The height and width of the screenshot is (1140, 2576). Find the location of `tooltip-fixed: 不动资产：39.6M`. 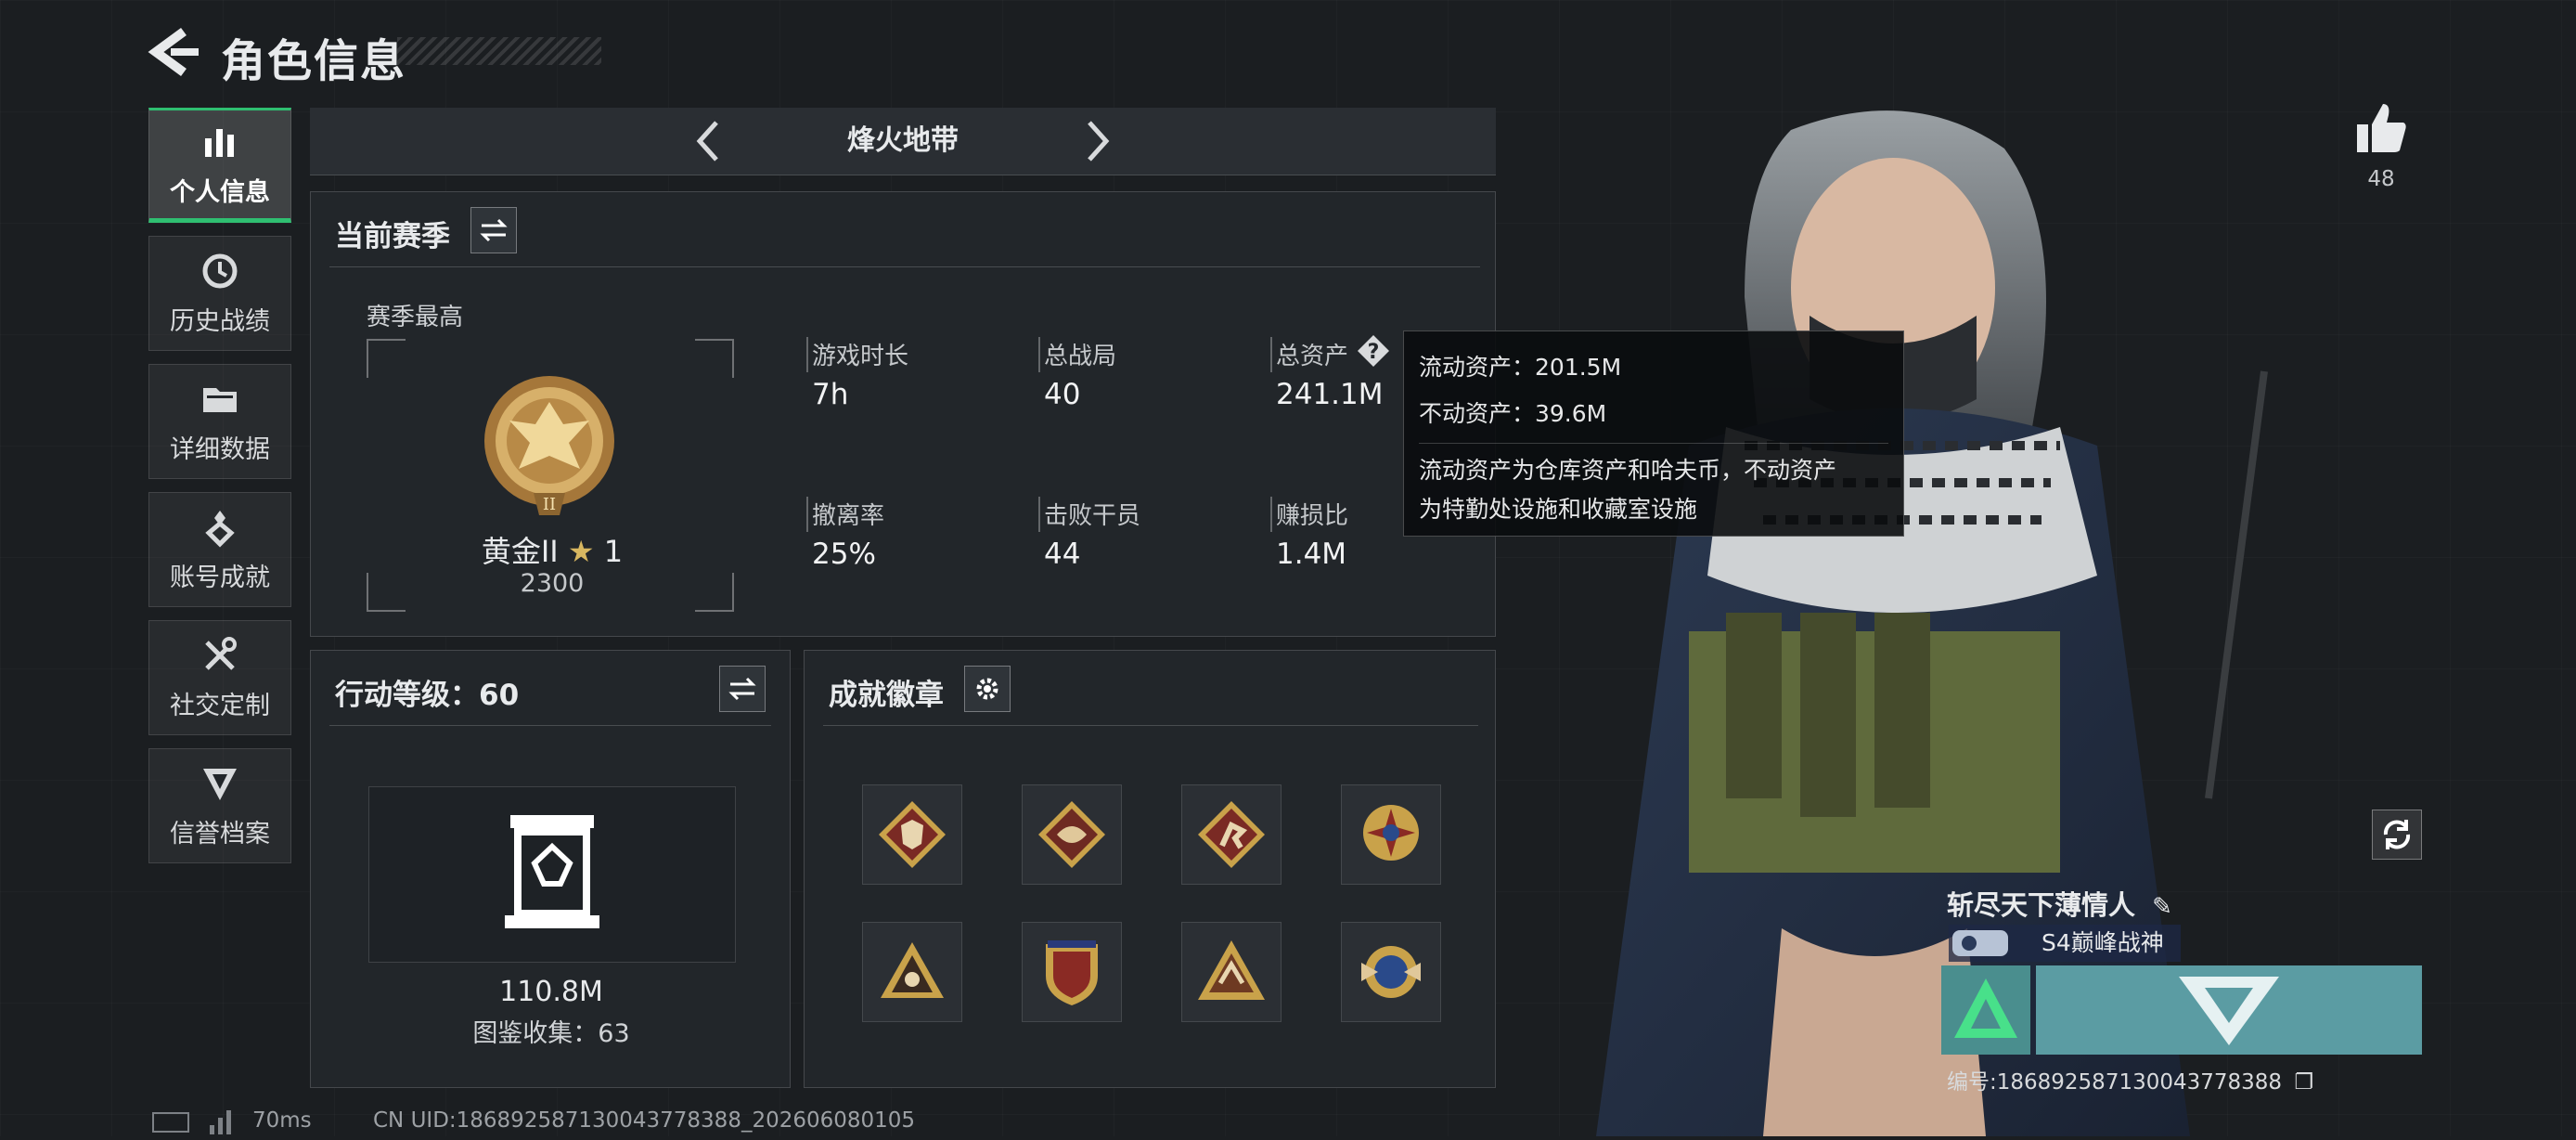

tooltip-fixed: 不动资产：39.6M is located at coordinates (1513, 413).